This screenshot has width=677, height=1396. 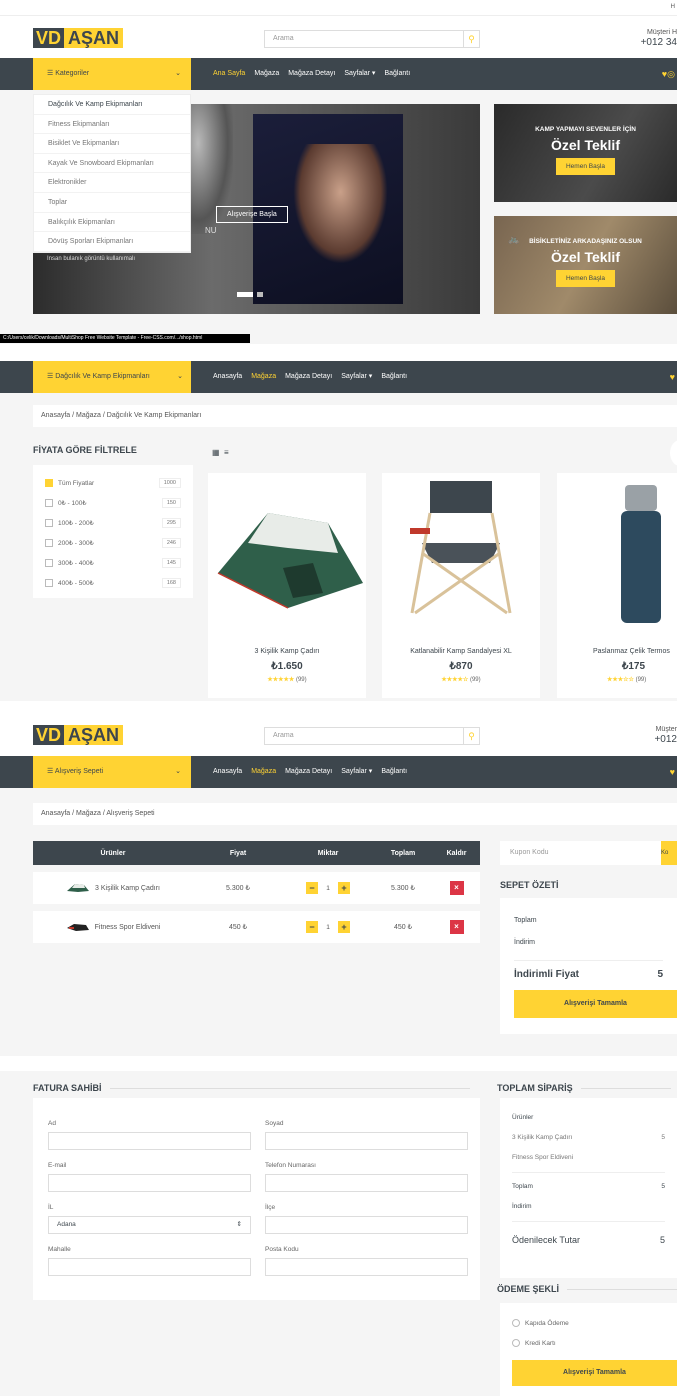 What do you see at coordinates (588, 1240) in the screenshot?
I see `order-payable-row: Ödenilecek Tutar 5` at bounding box center [588, 1240].